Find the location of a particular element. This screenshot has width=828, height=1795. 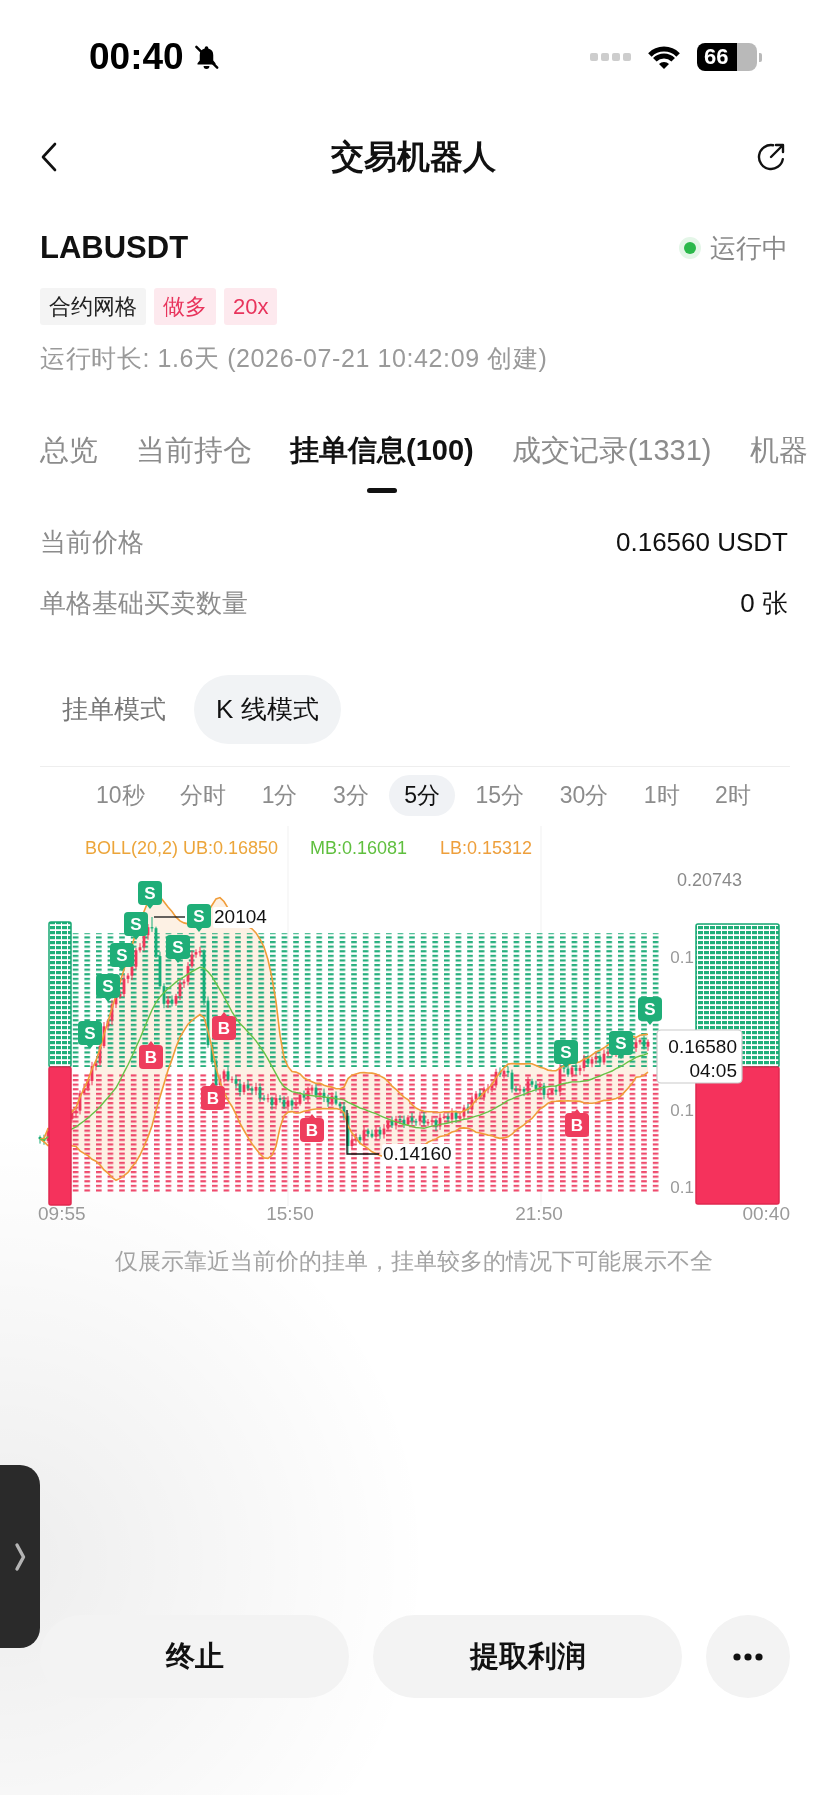

mode-toggle: 挂单模式 is located at coordinates (114, 709).